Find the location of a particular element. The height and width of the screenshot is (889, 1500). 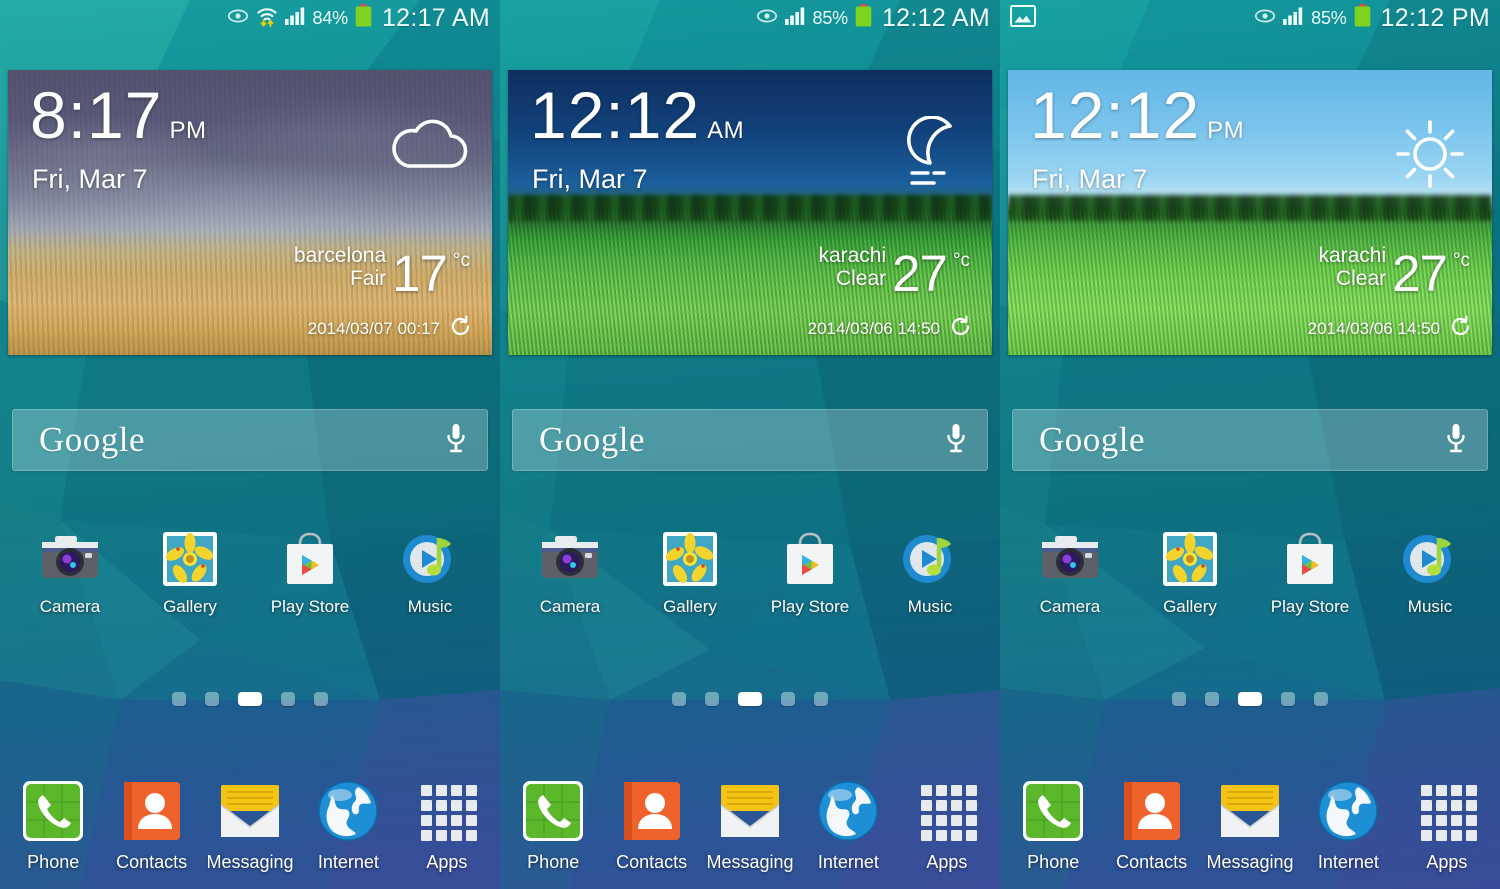

widget-updated-time: 2014/03/07 00:17 is located at coordinates (373, 328).